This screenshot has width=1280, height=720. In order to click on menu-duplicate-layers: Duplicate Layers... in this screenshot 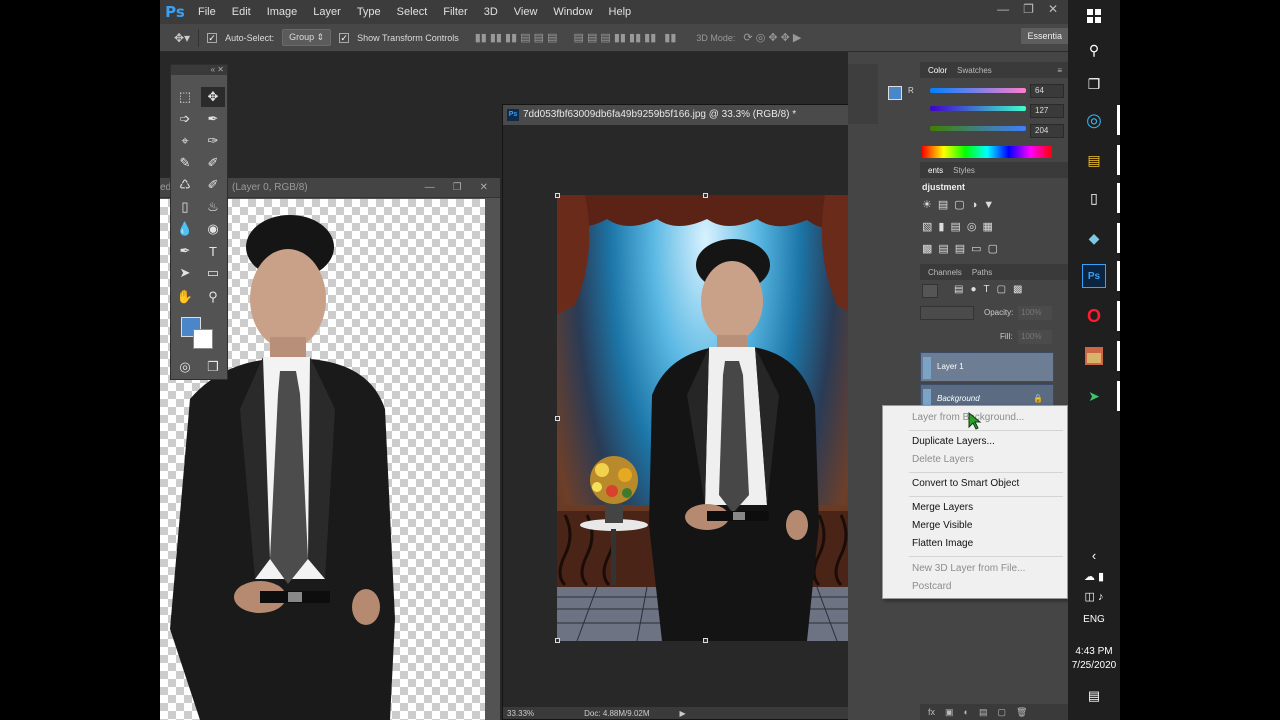, I will do `click(975, 442)`.